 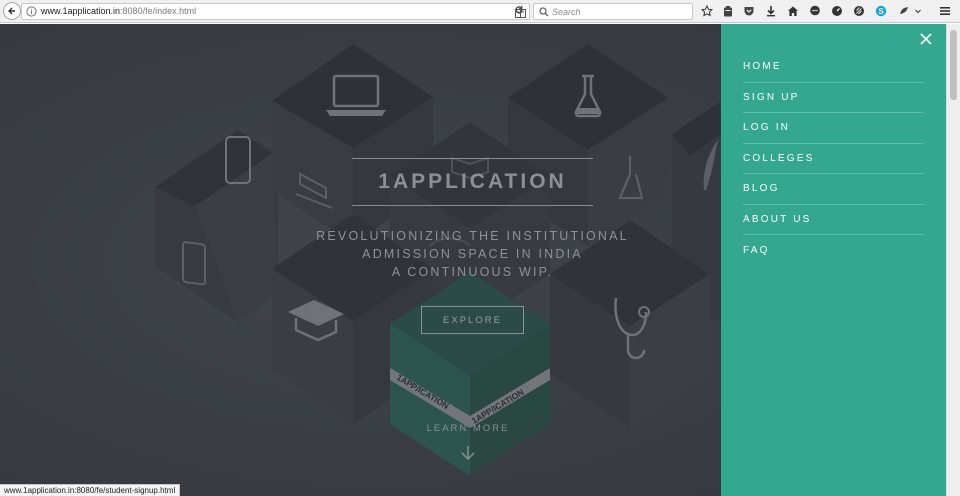 I want to click on skype-icon: S, so click(x=881, y=11).